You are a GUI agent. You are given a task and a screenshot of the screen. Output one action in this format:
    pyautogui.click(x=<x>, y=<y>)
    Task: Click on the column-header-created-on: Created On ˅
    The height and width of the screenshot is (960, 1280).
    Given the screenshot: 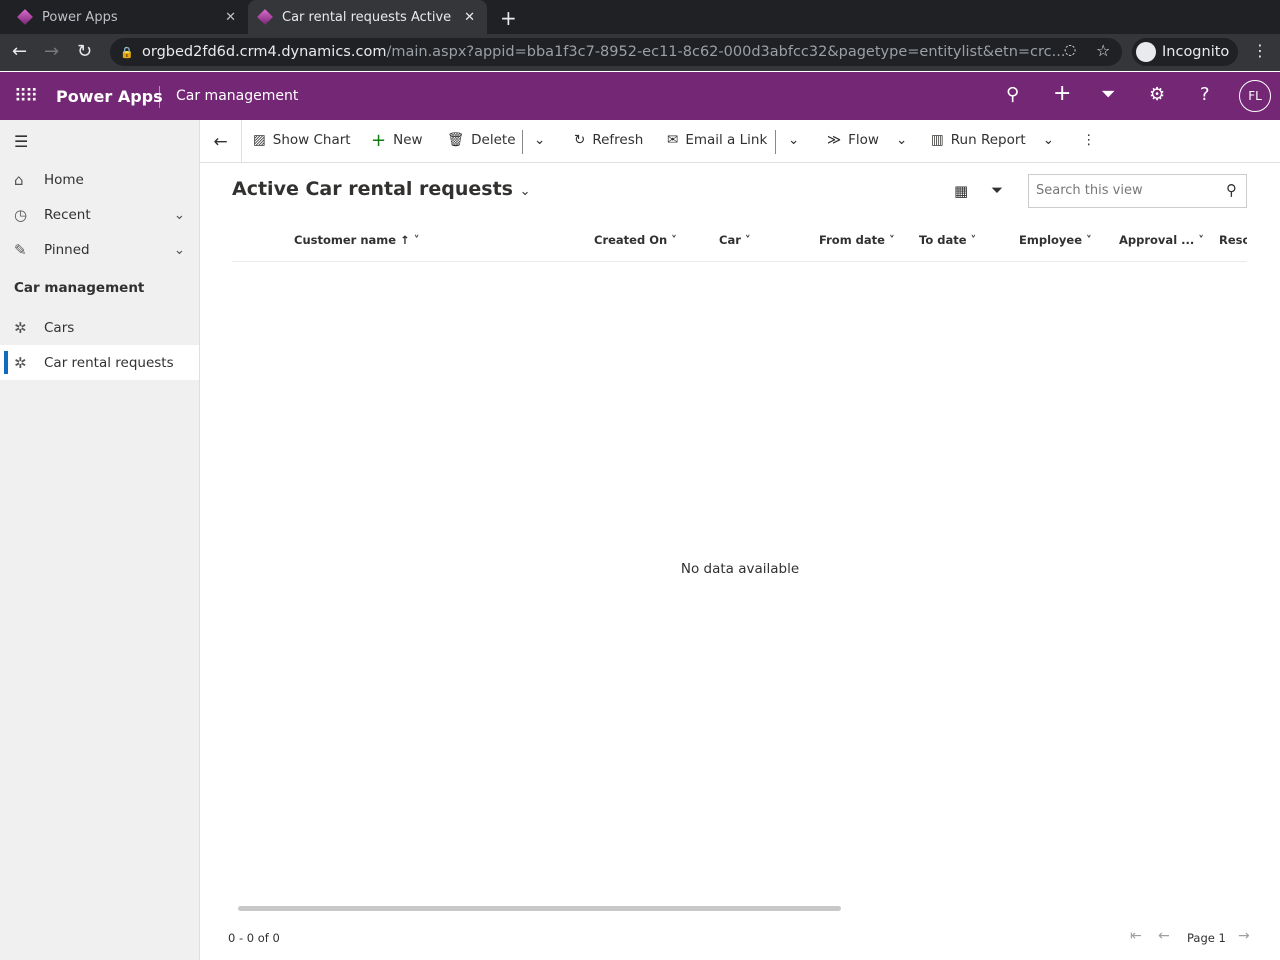 What is the action you would take?
    pyautogui.click(x=635, y=240)
    